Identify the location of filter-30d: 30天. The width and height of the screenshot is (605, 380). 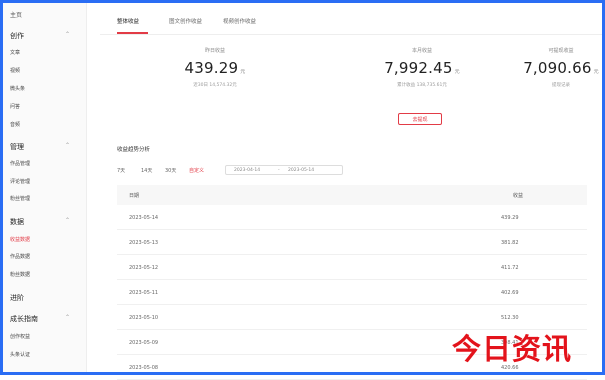
(170, 170).